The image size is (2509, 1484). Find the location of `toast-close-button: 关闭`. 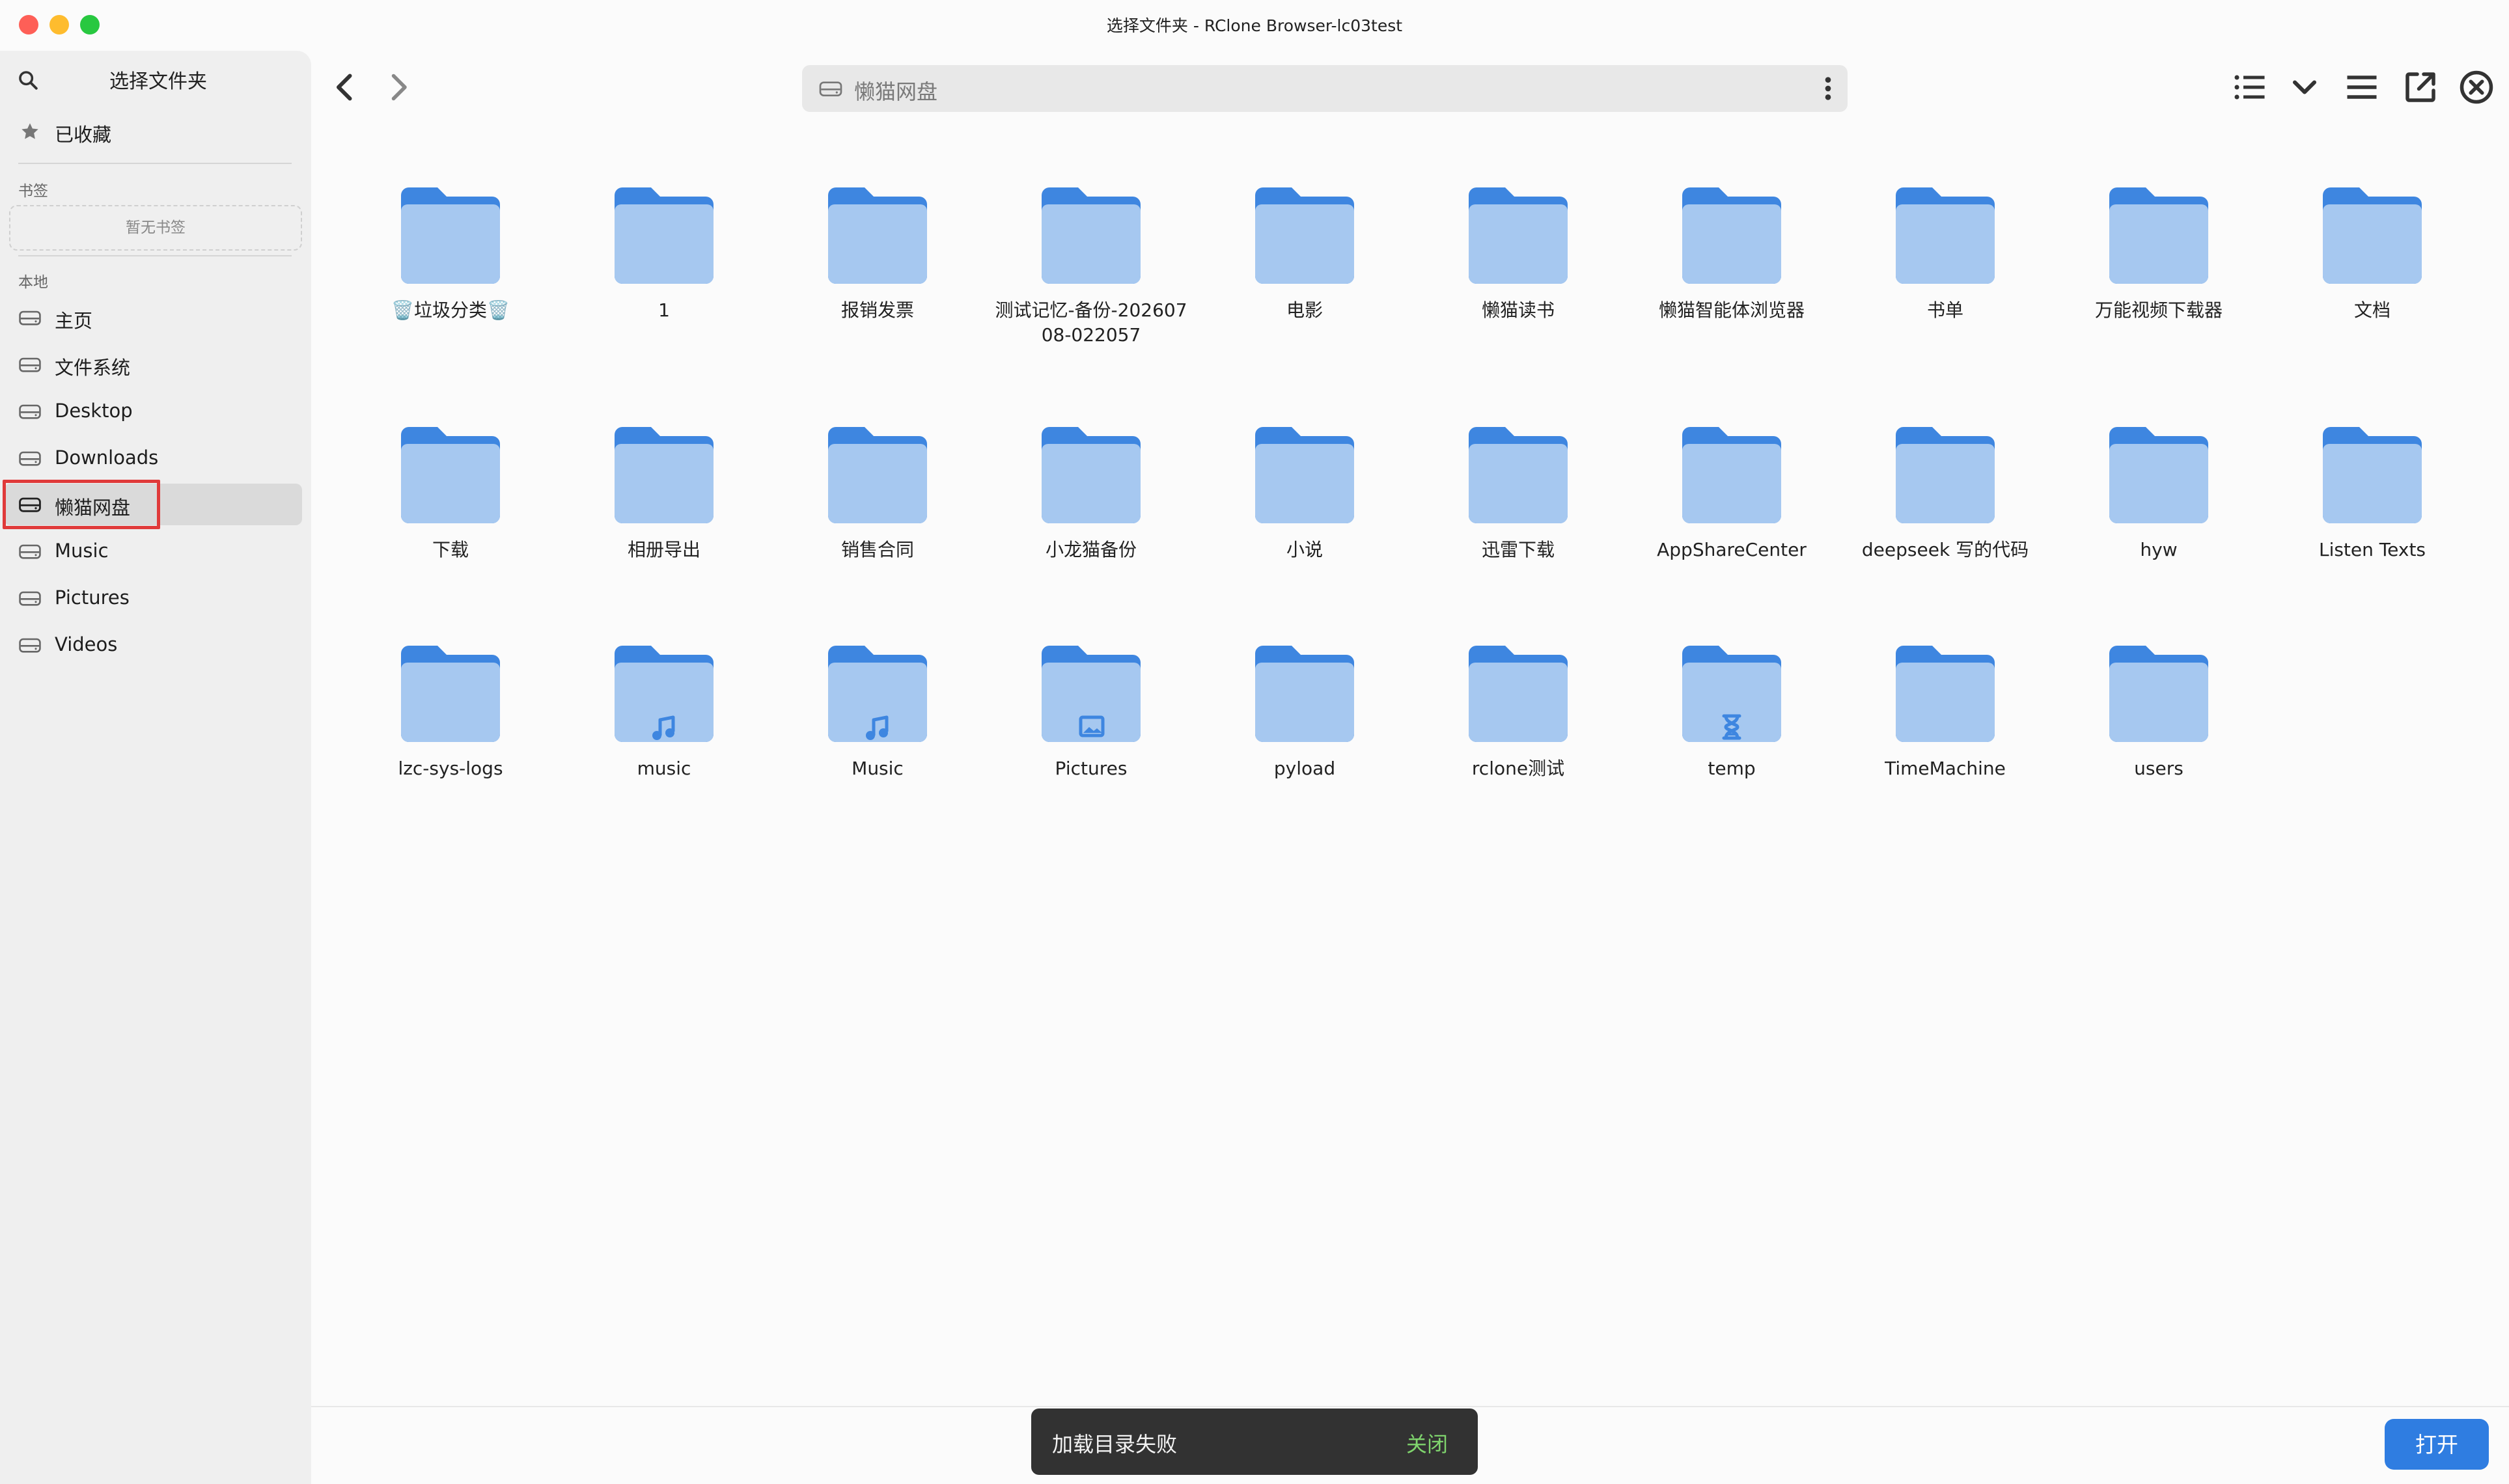

toast-close-button: 关闭 is located at coordinates (1427, 1443).